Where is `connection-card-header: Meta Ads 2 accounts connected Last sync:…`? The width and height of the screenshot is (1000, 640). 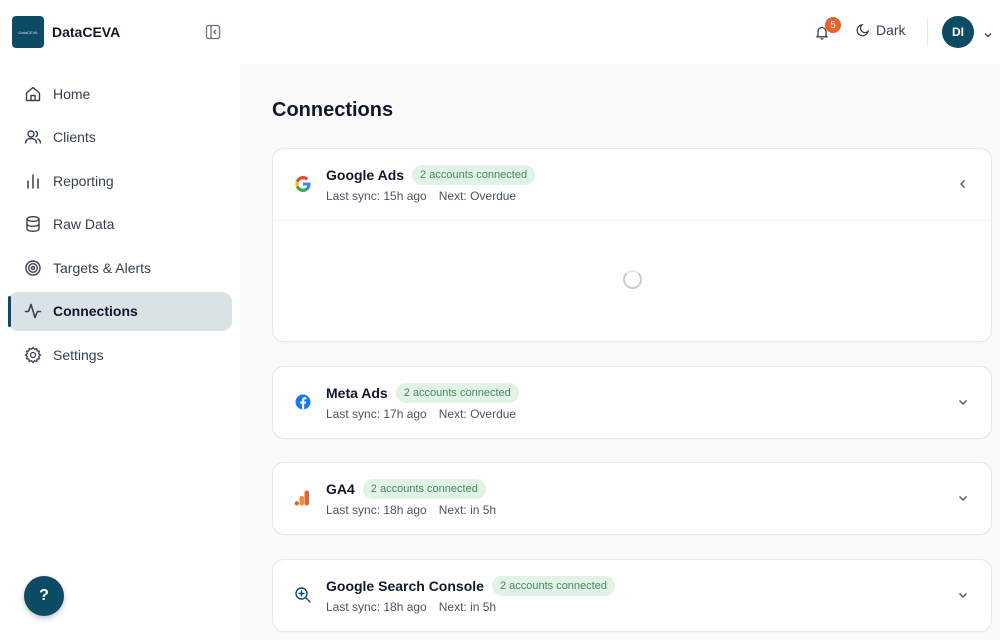
connection-card-header: Meta Ads 2 accounts connected Last sync:… is located at coordinates (632, 402).